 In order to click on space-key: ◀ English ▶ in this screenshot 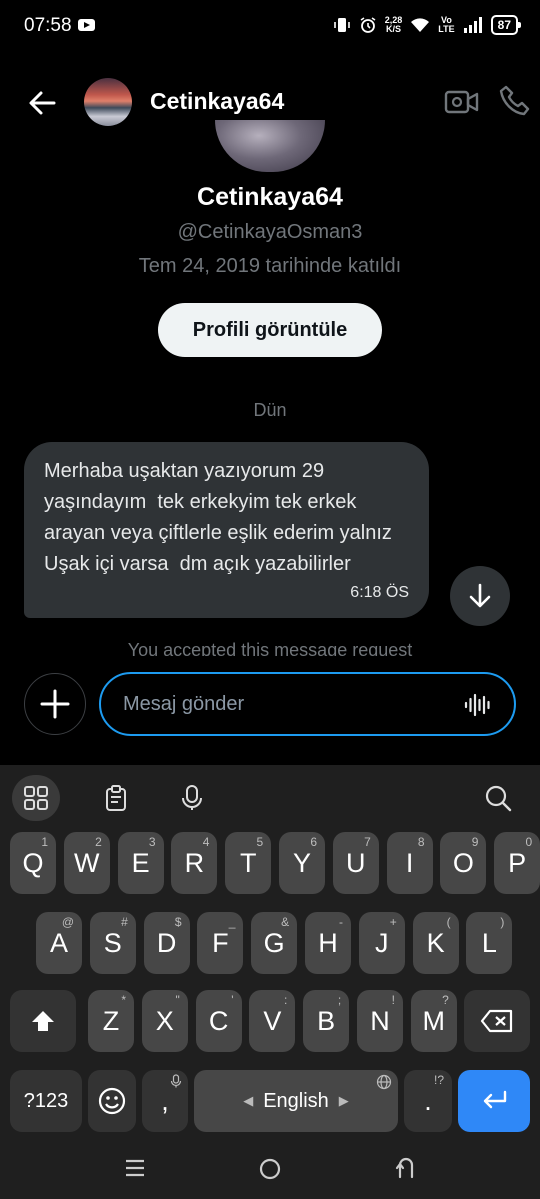, I will do `click(296, 1101)`.